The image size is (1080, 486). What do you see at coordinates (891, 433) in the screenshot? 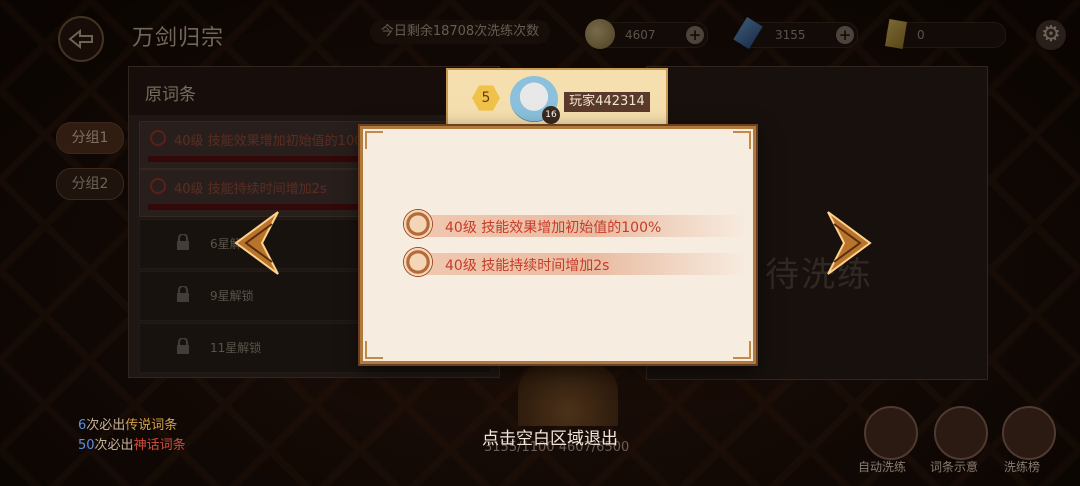
I see `auto-reforge-button` at bounding box center [891, 433].